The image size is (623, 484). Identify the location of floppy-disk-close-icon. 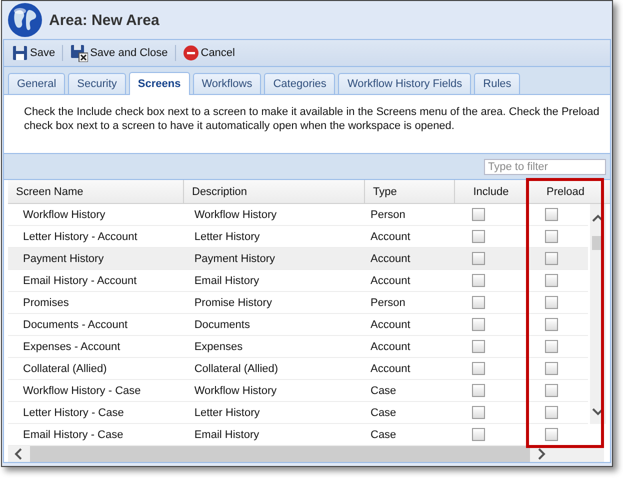
(79, 53).